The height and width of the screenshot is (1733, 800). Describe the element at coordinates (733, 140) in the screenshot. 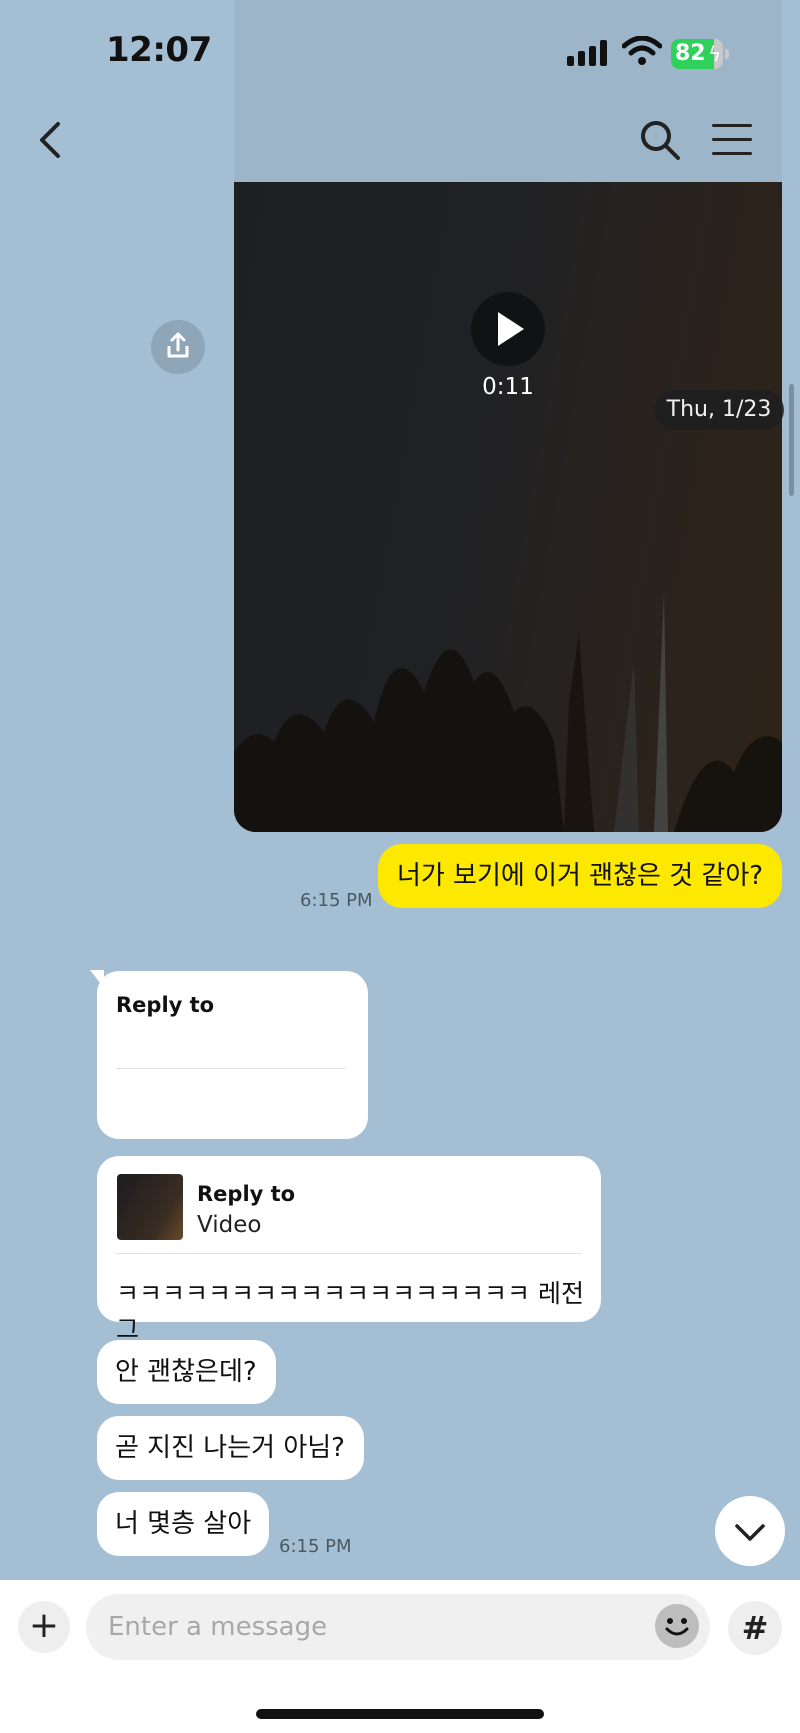

I see `menu-icon` at that location.